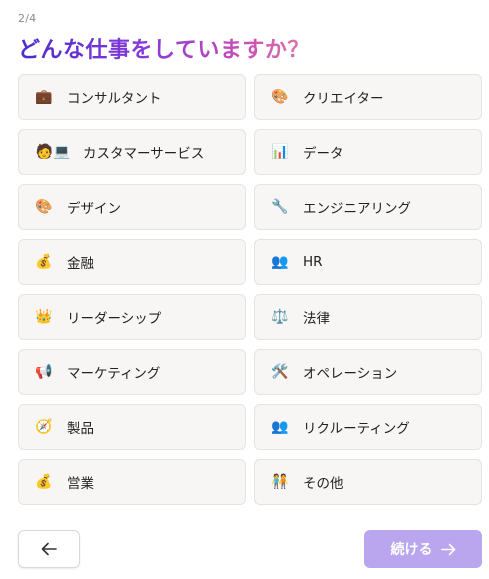 The width and height of the screenshot is (489, 579). Describe the element at coordinates (280, 317) in the screenshot. I see `scales-icon: ⚖️` at that location.